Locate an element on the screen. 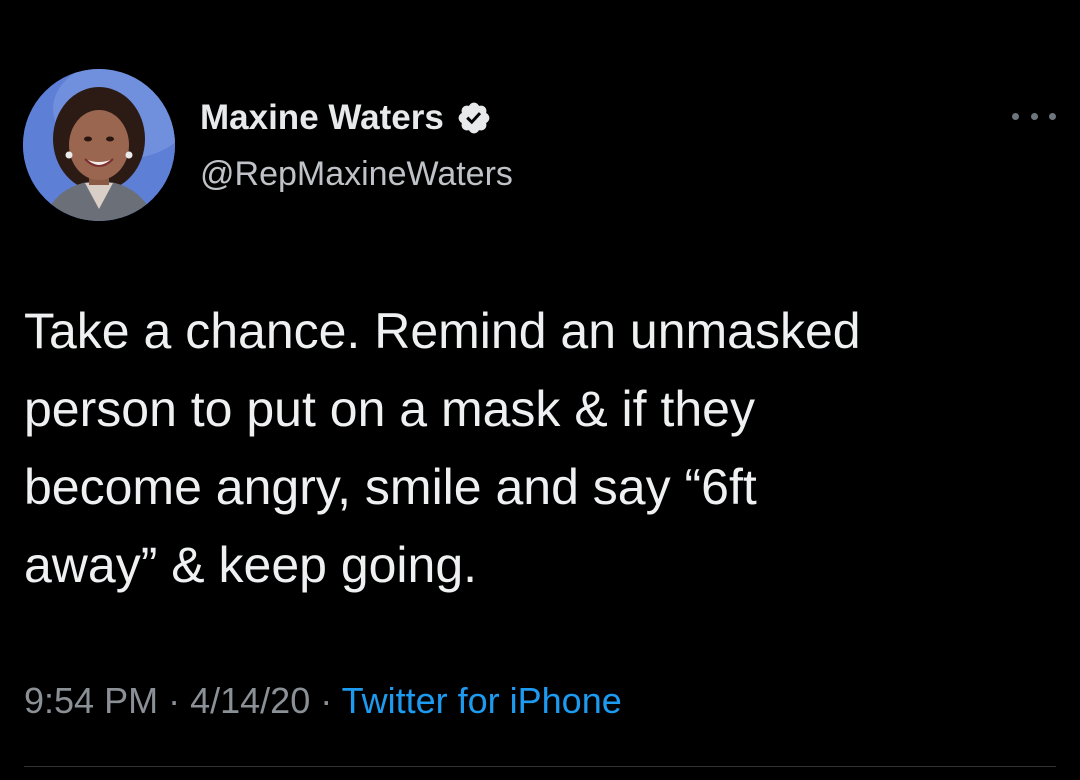  author-name-row: Maxine Waters is located at coordinates (346, 118).